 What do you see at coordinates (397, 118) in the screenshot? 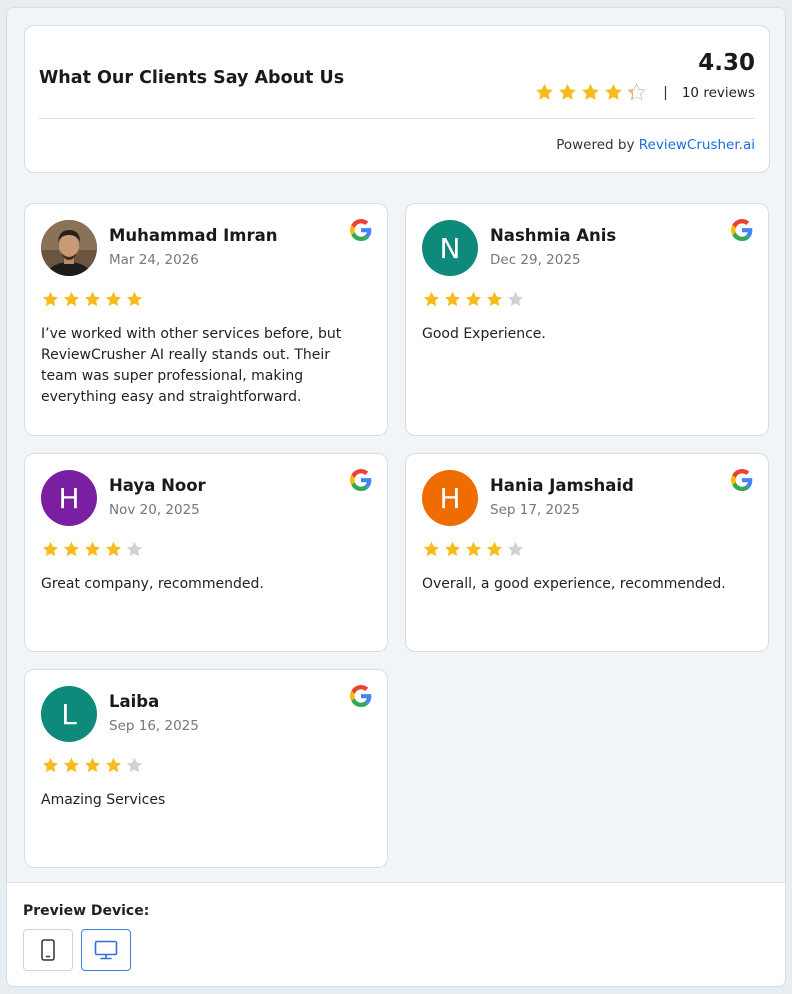
I see `divider` at bounding box center [397, 118].